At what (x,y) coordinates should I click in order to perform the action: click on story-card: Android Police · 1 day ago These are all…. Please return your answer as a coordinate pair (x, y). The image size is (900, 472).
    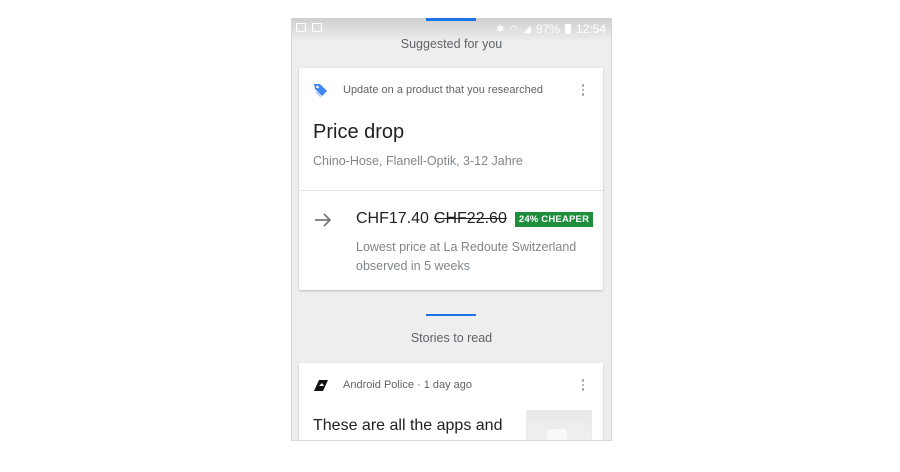
    Looking at the image, I should click on (451, 401).